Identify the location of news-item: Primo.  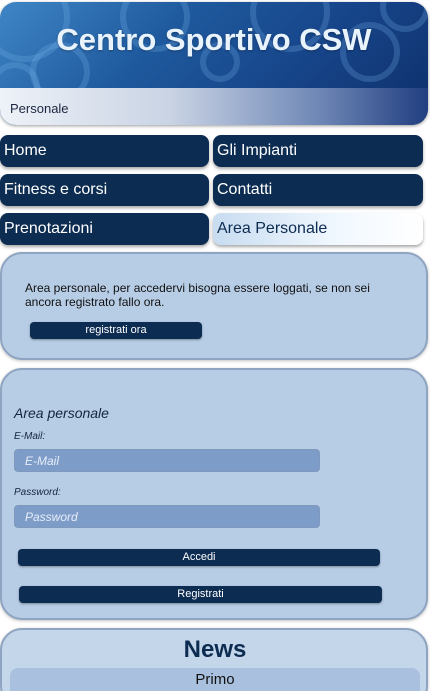
(215, 679).